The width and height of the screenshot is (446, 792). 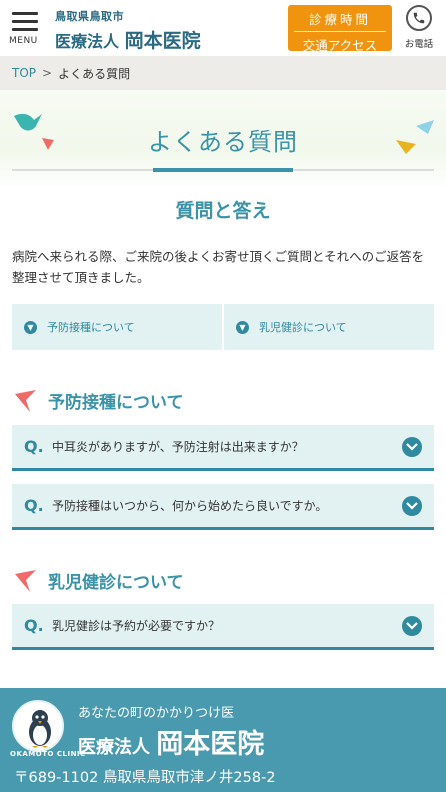 I want to click on page-title: よくある質問, so click(x=223, y=142).